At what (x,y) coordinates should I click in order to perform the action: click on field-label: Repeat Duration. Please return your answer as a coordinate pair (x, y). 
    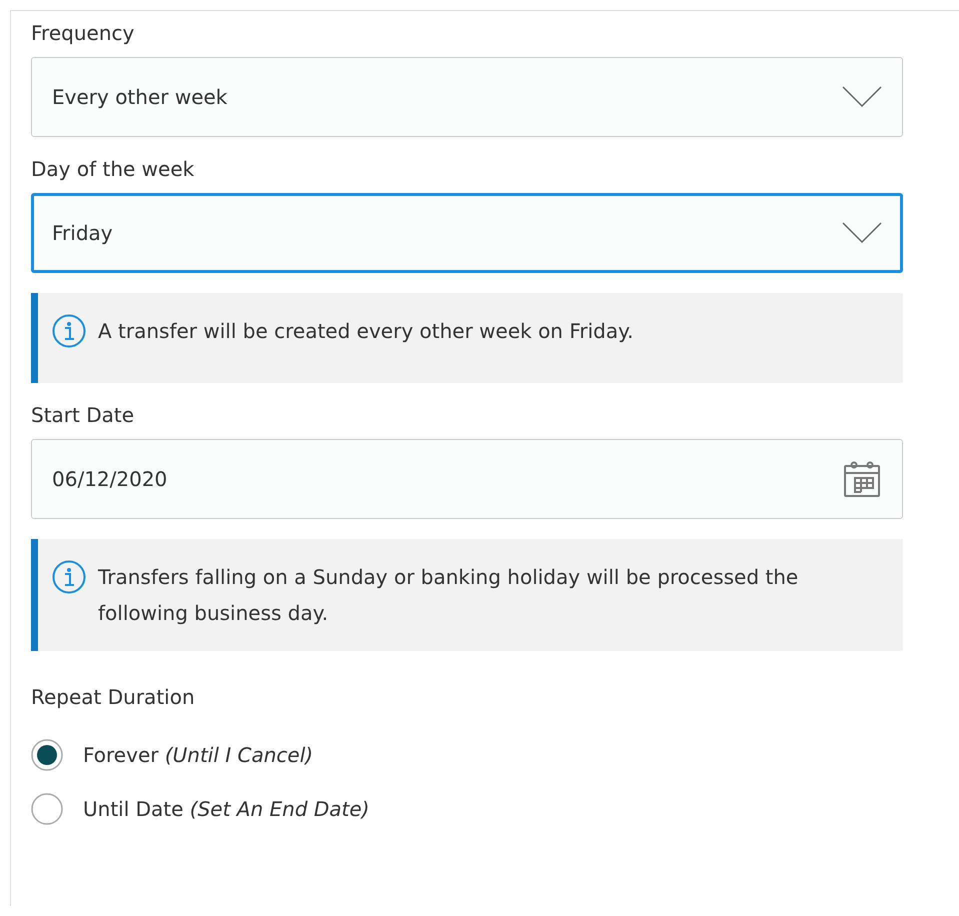
    Looking at the image, I should click on (113, 697).